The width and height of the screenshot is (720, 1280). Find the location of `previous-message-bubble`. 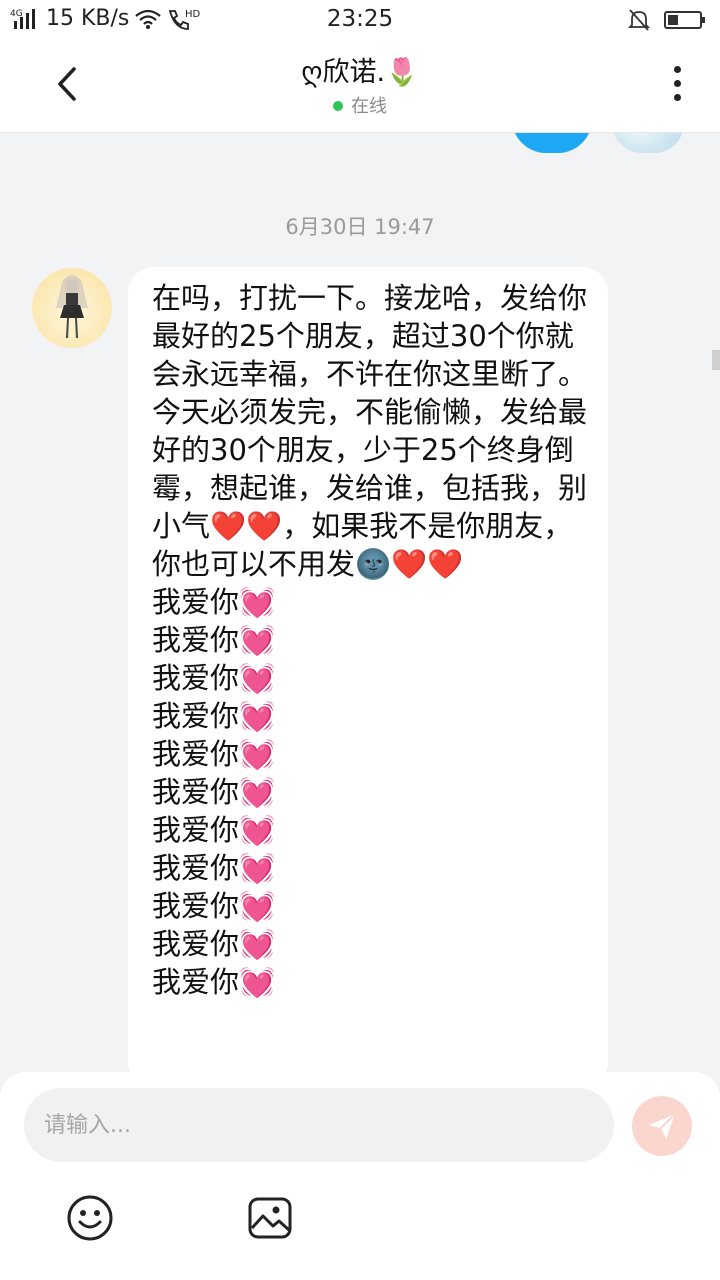

previous-message-bubble is located at coordinates (552, 143).